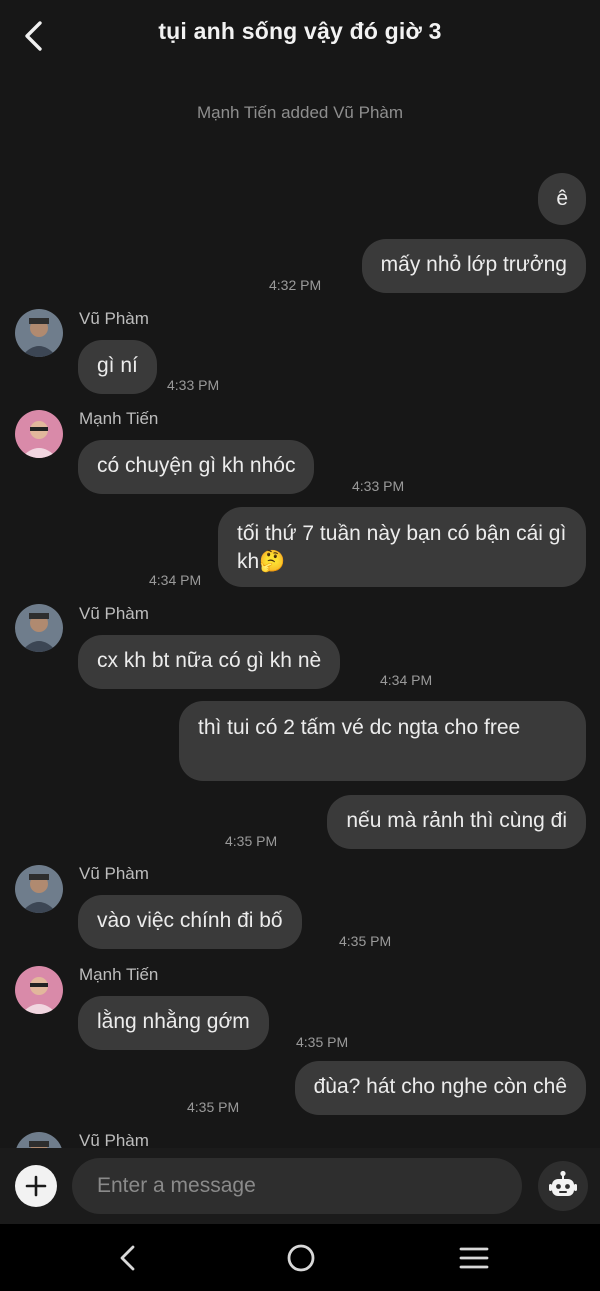  Describe the element at coordinates (173, 1023) in the screenshot. I see `message-bubble-incoming: lằng nhằng gớm` at that location.